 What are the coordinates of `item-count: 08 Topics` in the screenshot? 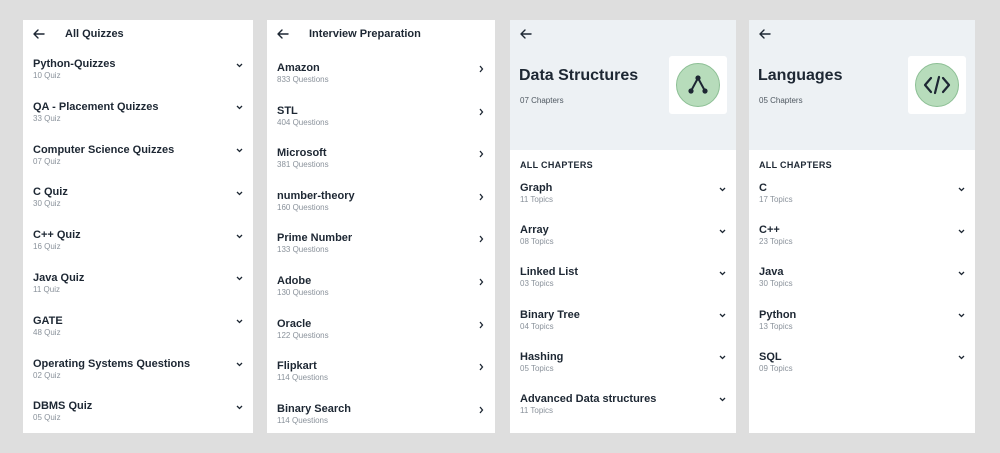 It's located at (537, 242).